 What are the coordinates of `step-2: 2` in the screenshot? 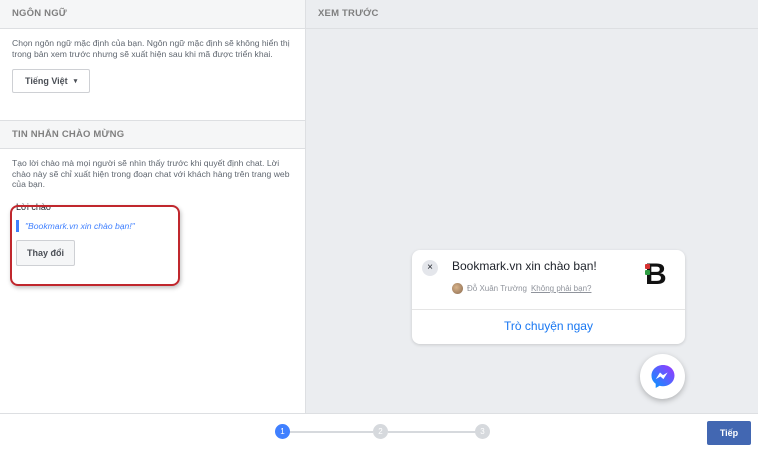 It's located at (380, 431).